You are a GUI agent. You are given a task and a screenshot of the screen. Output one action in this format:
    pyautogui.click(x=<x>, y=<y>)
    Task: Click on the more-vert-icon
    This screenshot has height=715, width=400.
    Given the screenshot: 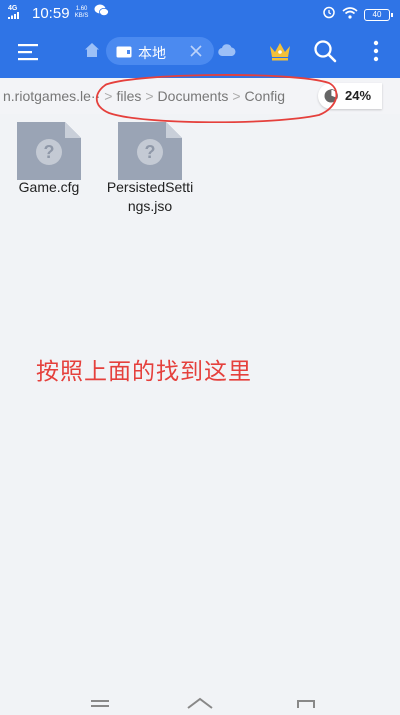 What is the action you would take?
    pyautogui.click(x=376, y=51)
    